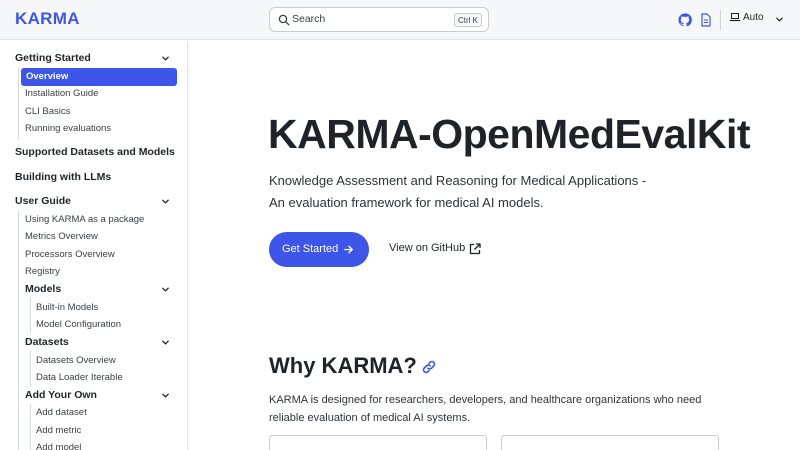 This screenshot has width=800, height=450. What do you see at coordinates (84, 219) in the screenshot?
I see `sidebar-item-using-karma-package: Using KARMA as a package` at bounding box center [84, 219].